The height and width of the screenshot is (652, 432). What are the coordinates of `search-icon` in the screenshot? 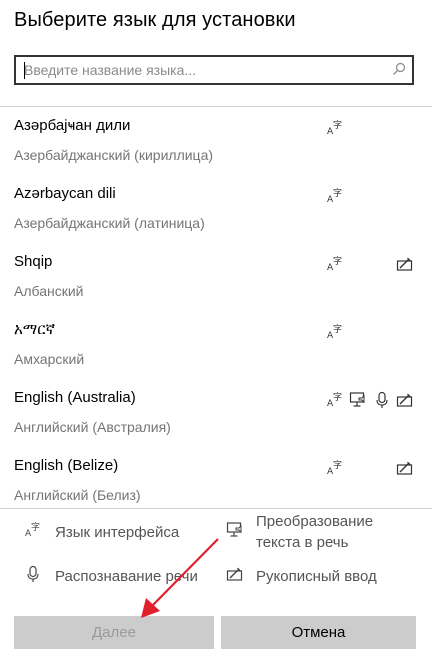 It's located at (399, 71).